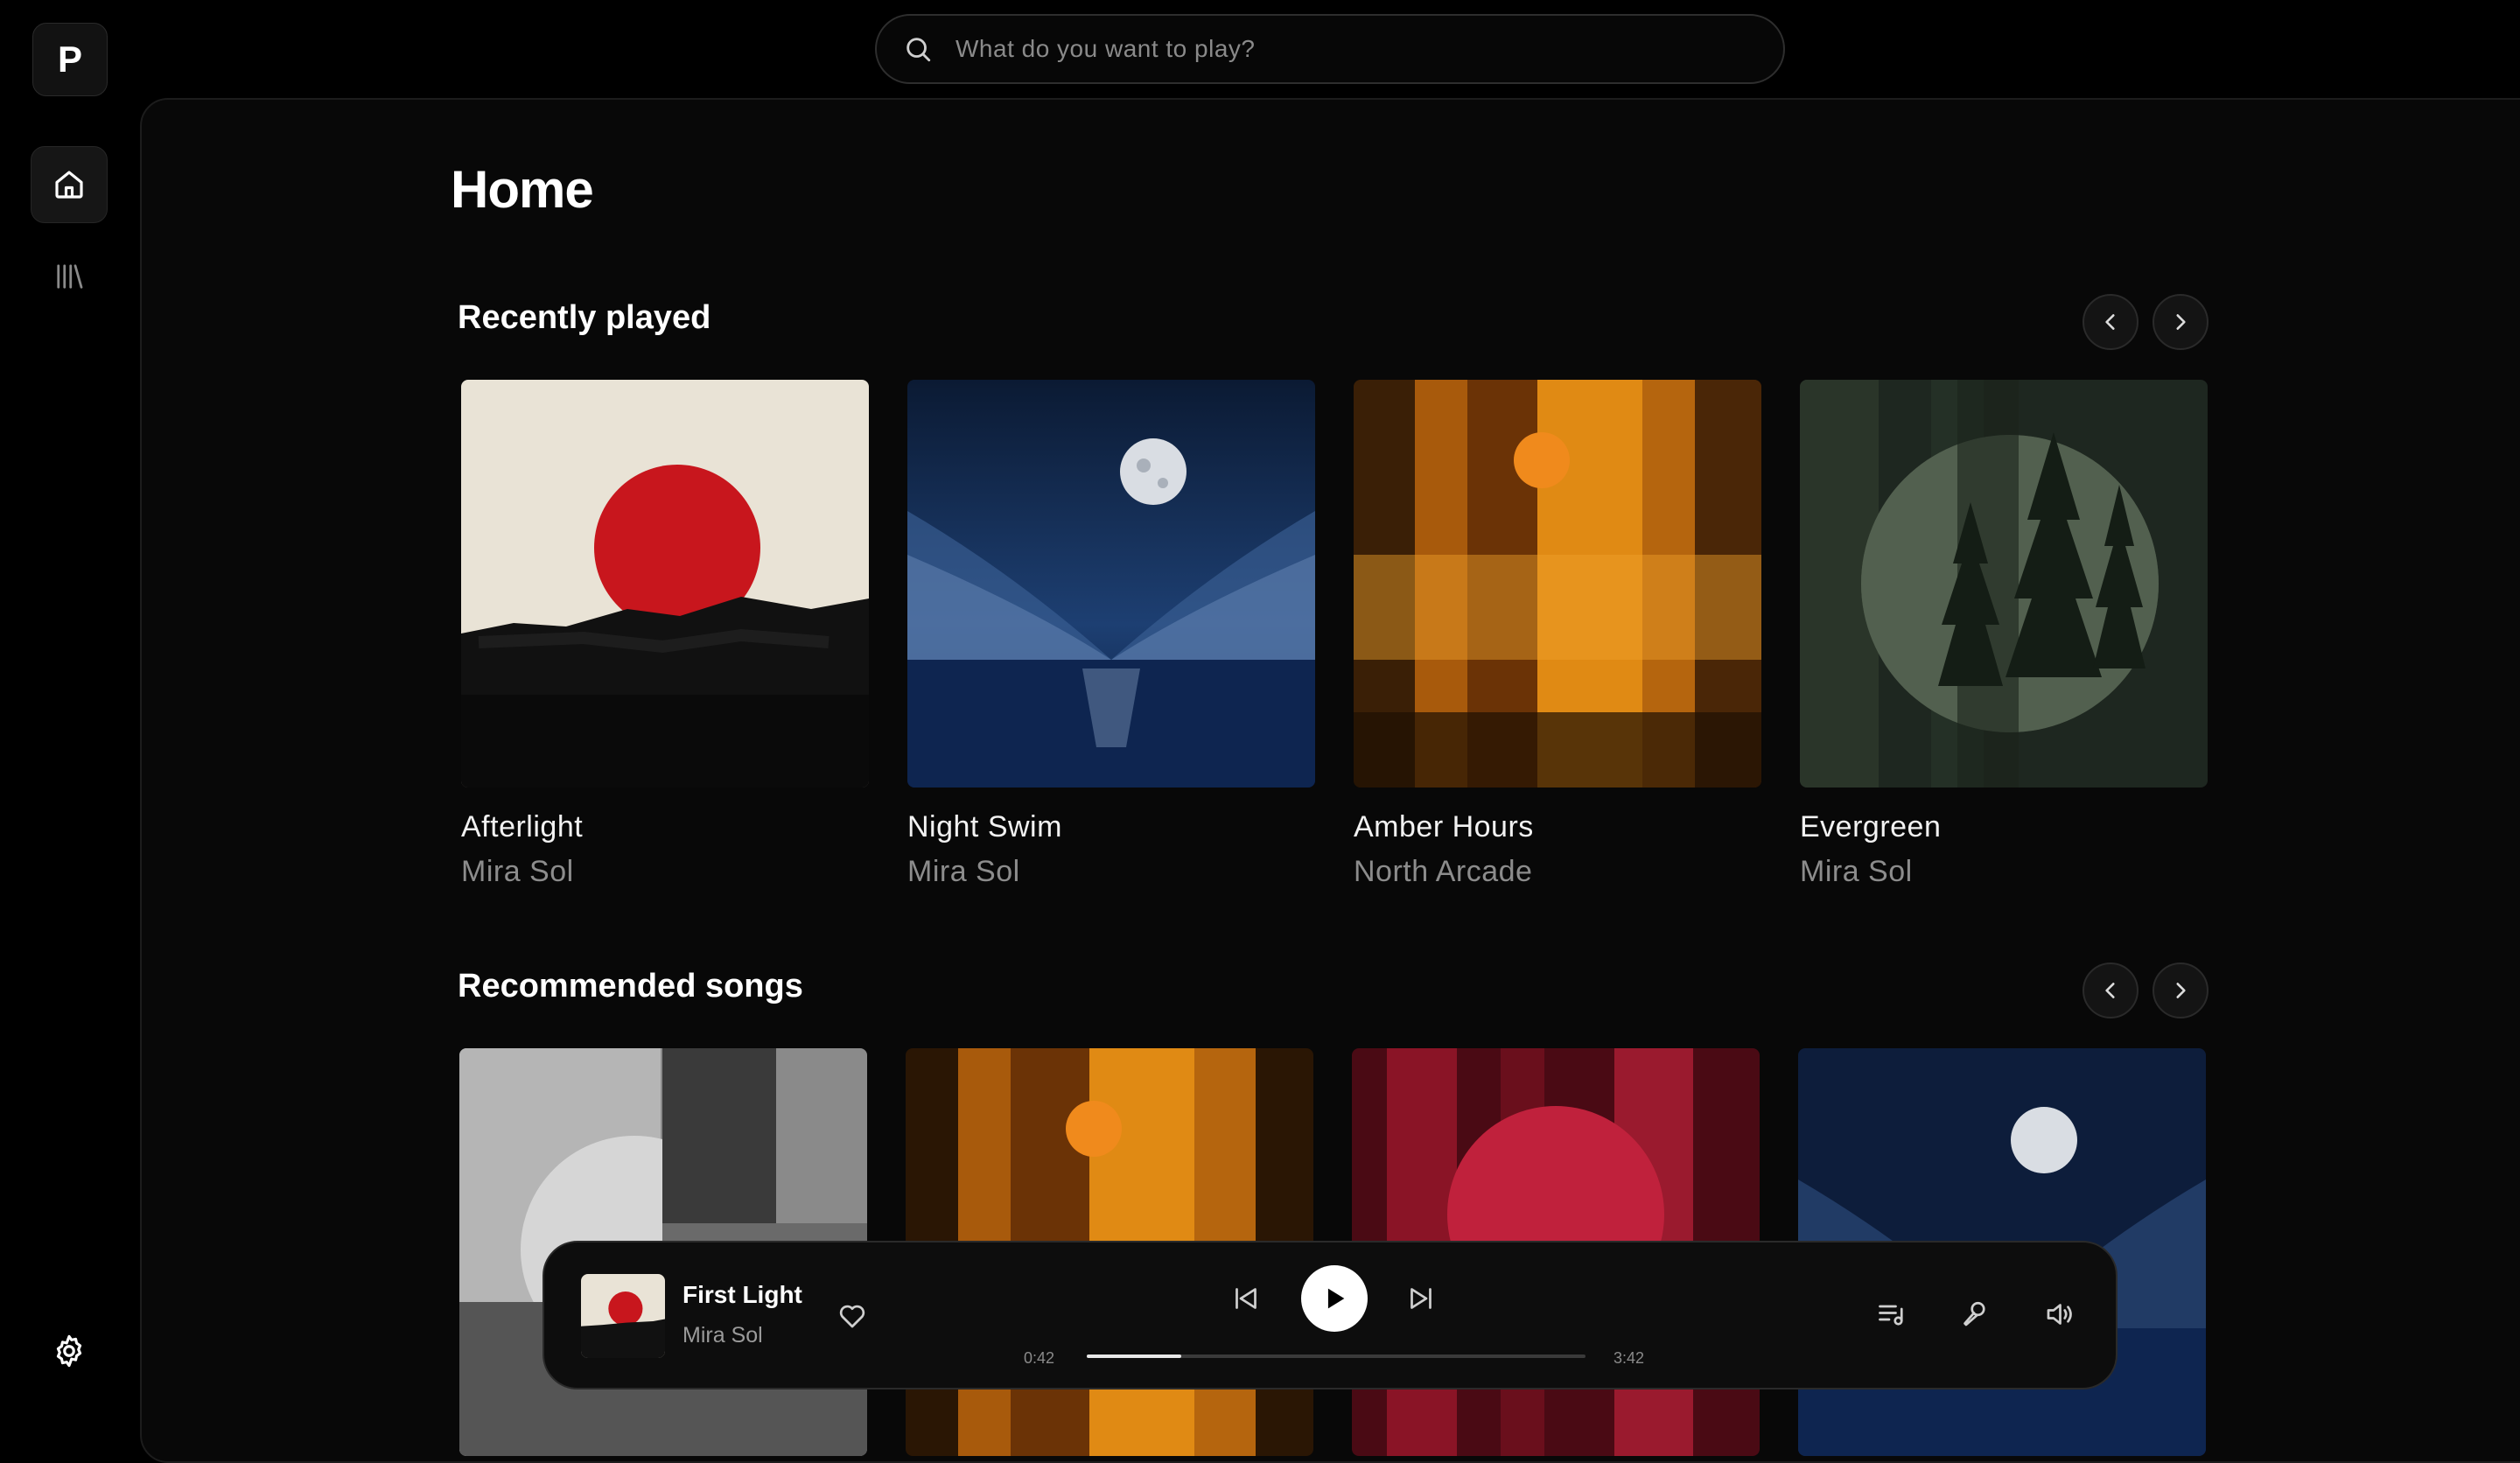 The height and width of the screenshot is (1463, 2520). I want to click on library-icon, so click(70, 276).